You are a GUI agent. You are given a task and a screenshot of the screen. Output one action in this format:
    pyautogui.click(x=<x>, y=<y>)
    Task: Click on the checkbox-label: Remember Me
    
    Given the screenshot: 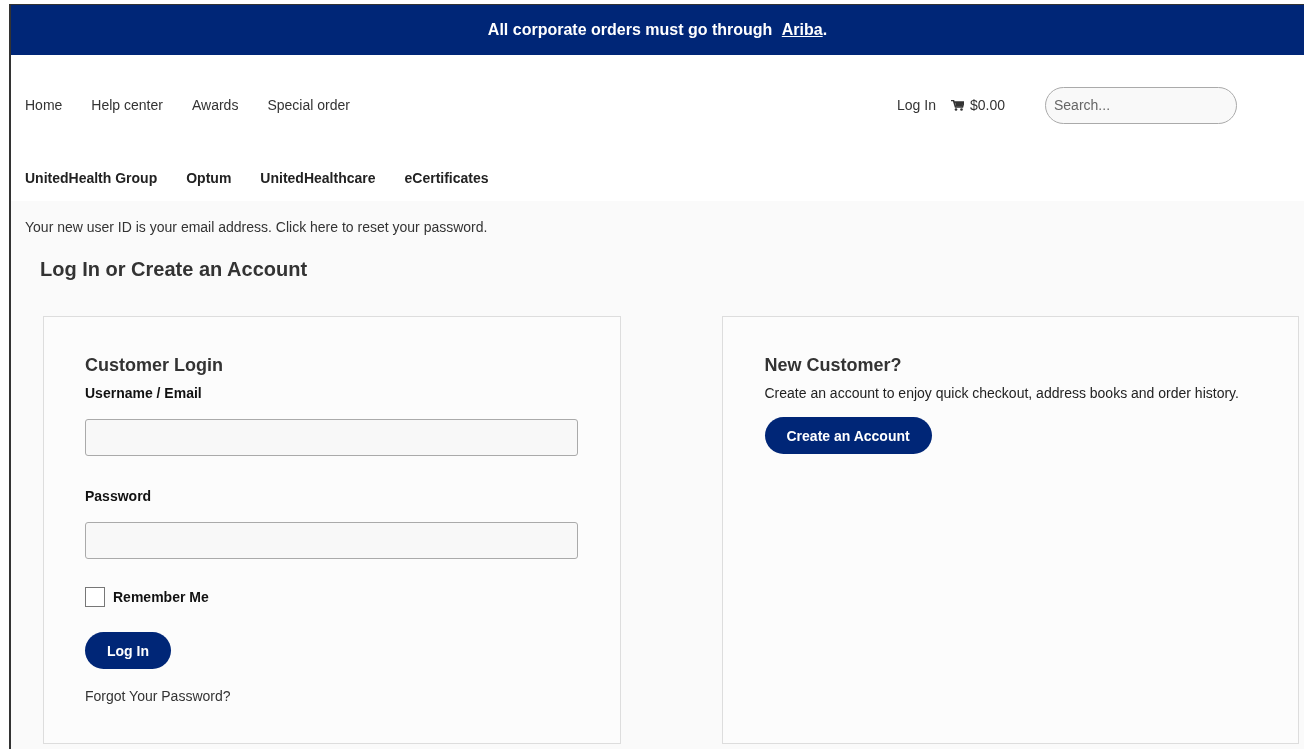 What is the action you would take?
    pyautogui.click(x=161, y=597)
    